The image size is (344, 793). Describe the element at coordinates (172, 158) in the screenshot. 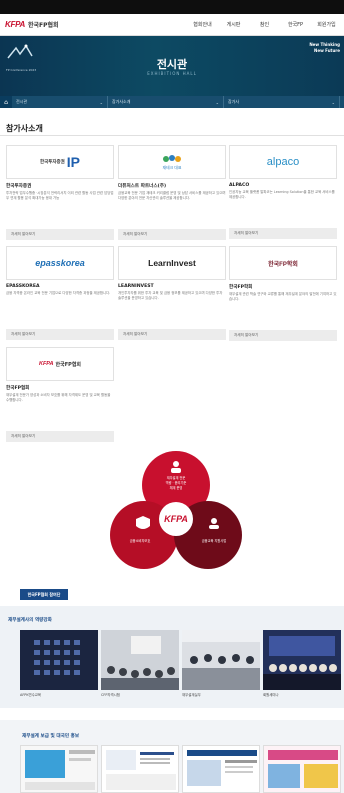

I see `exhibitor-logo-mark-icon` at that location.